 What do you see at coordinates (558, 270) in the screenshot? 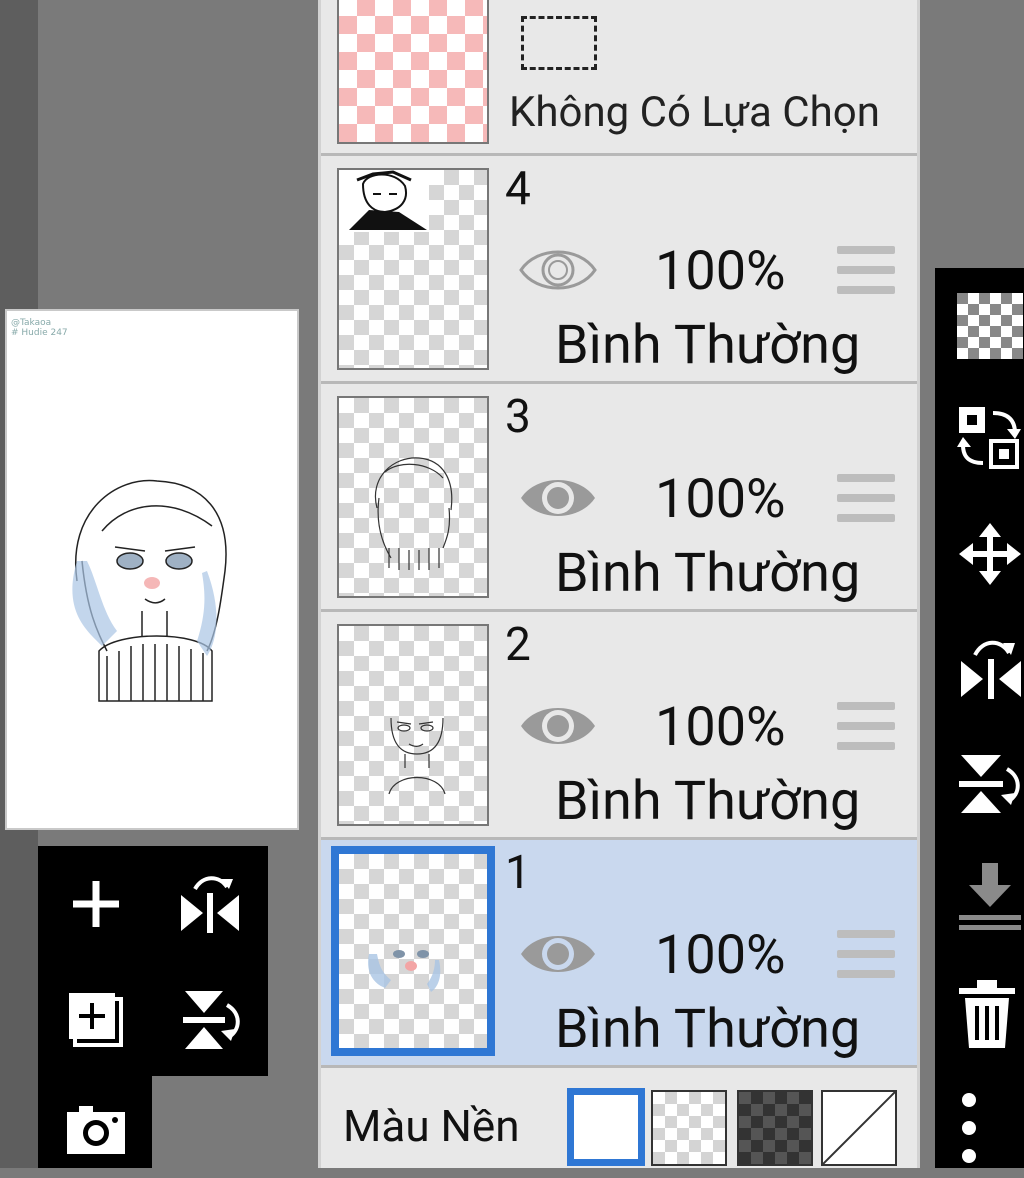
I see `eye-hidden-icon` at bounding box center [558, 270].